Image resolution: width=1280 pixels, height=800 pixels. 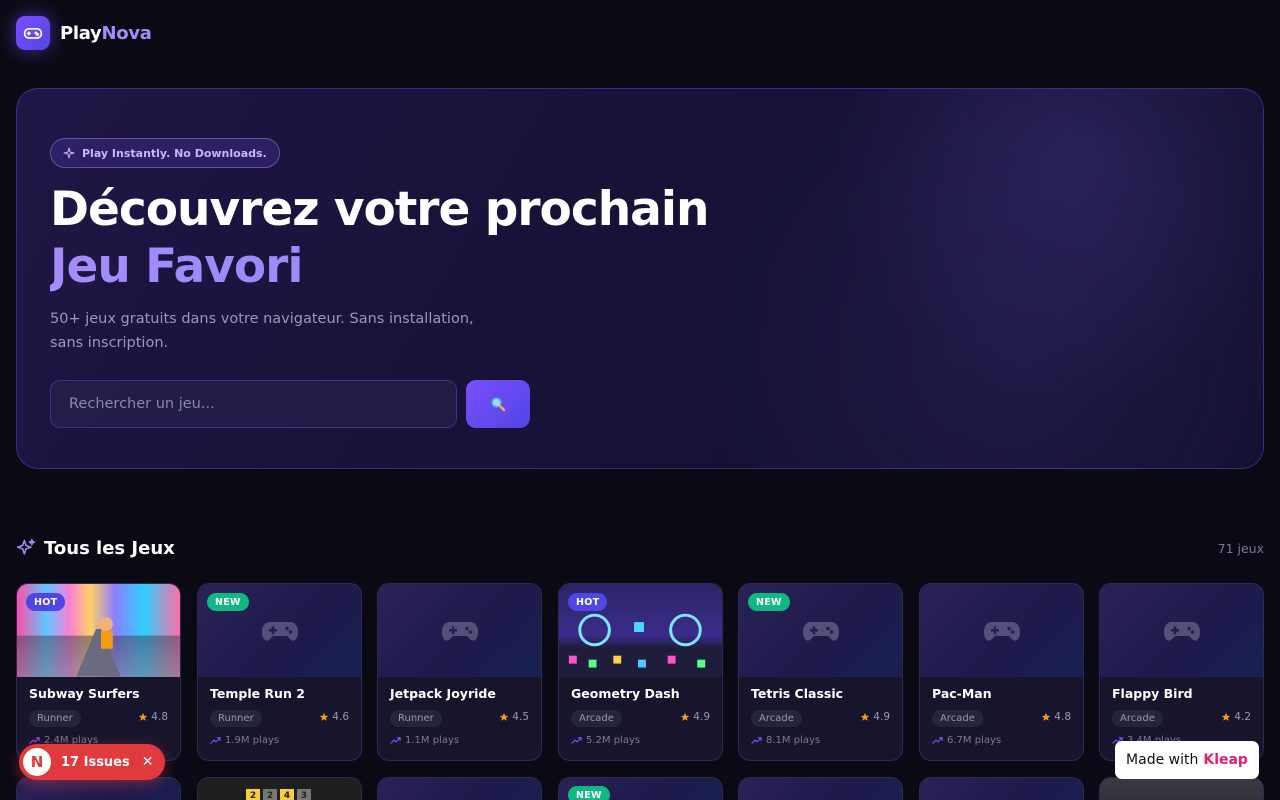 What do you see at coordinates (520, 717) in the screenshot?
I see `game-rating-value: 4.5` at bounding box center [520, 717].